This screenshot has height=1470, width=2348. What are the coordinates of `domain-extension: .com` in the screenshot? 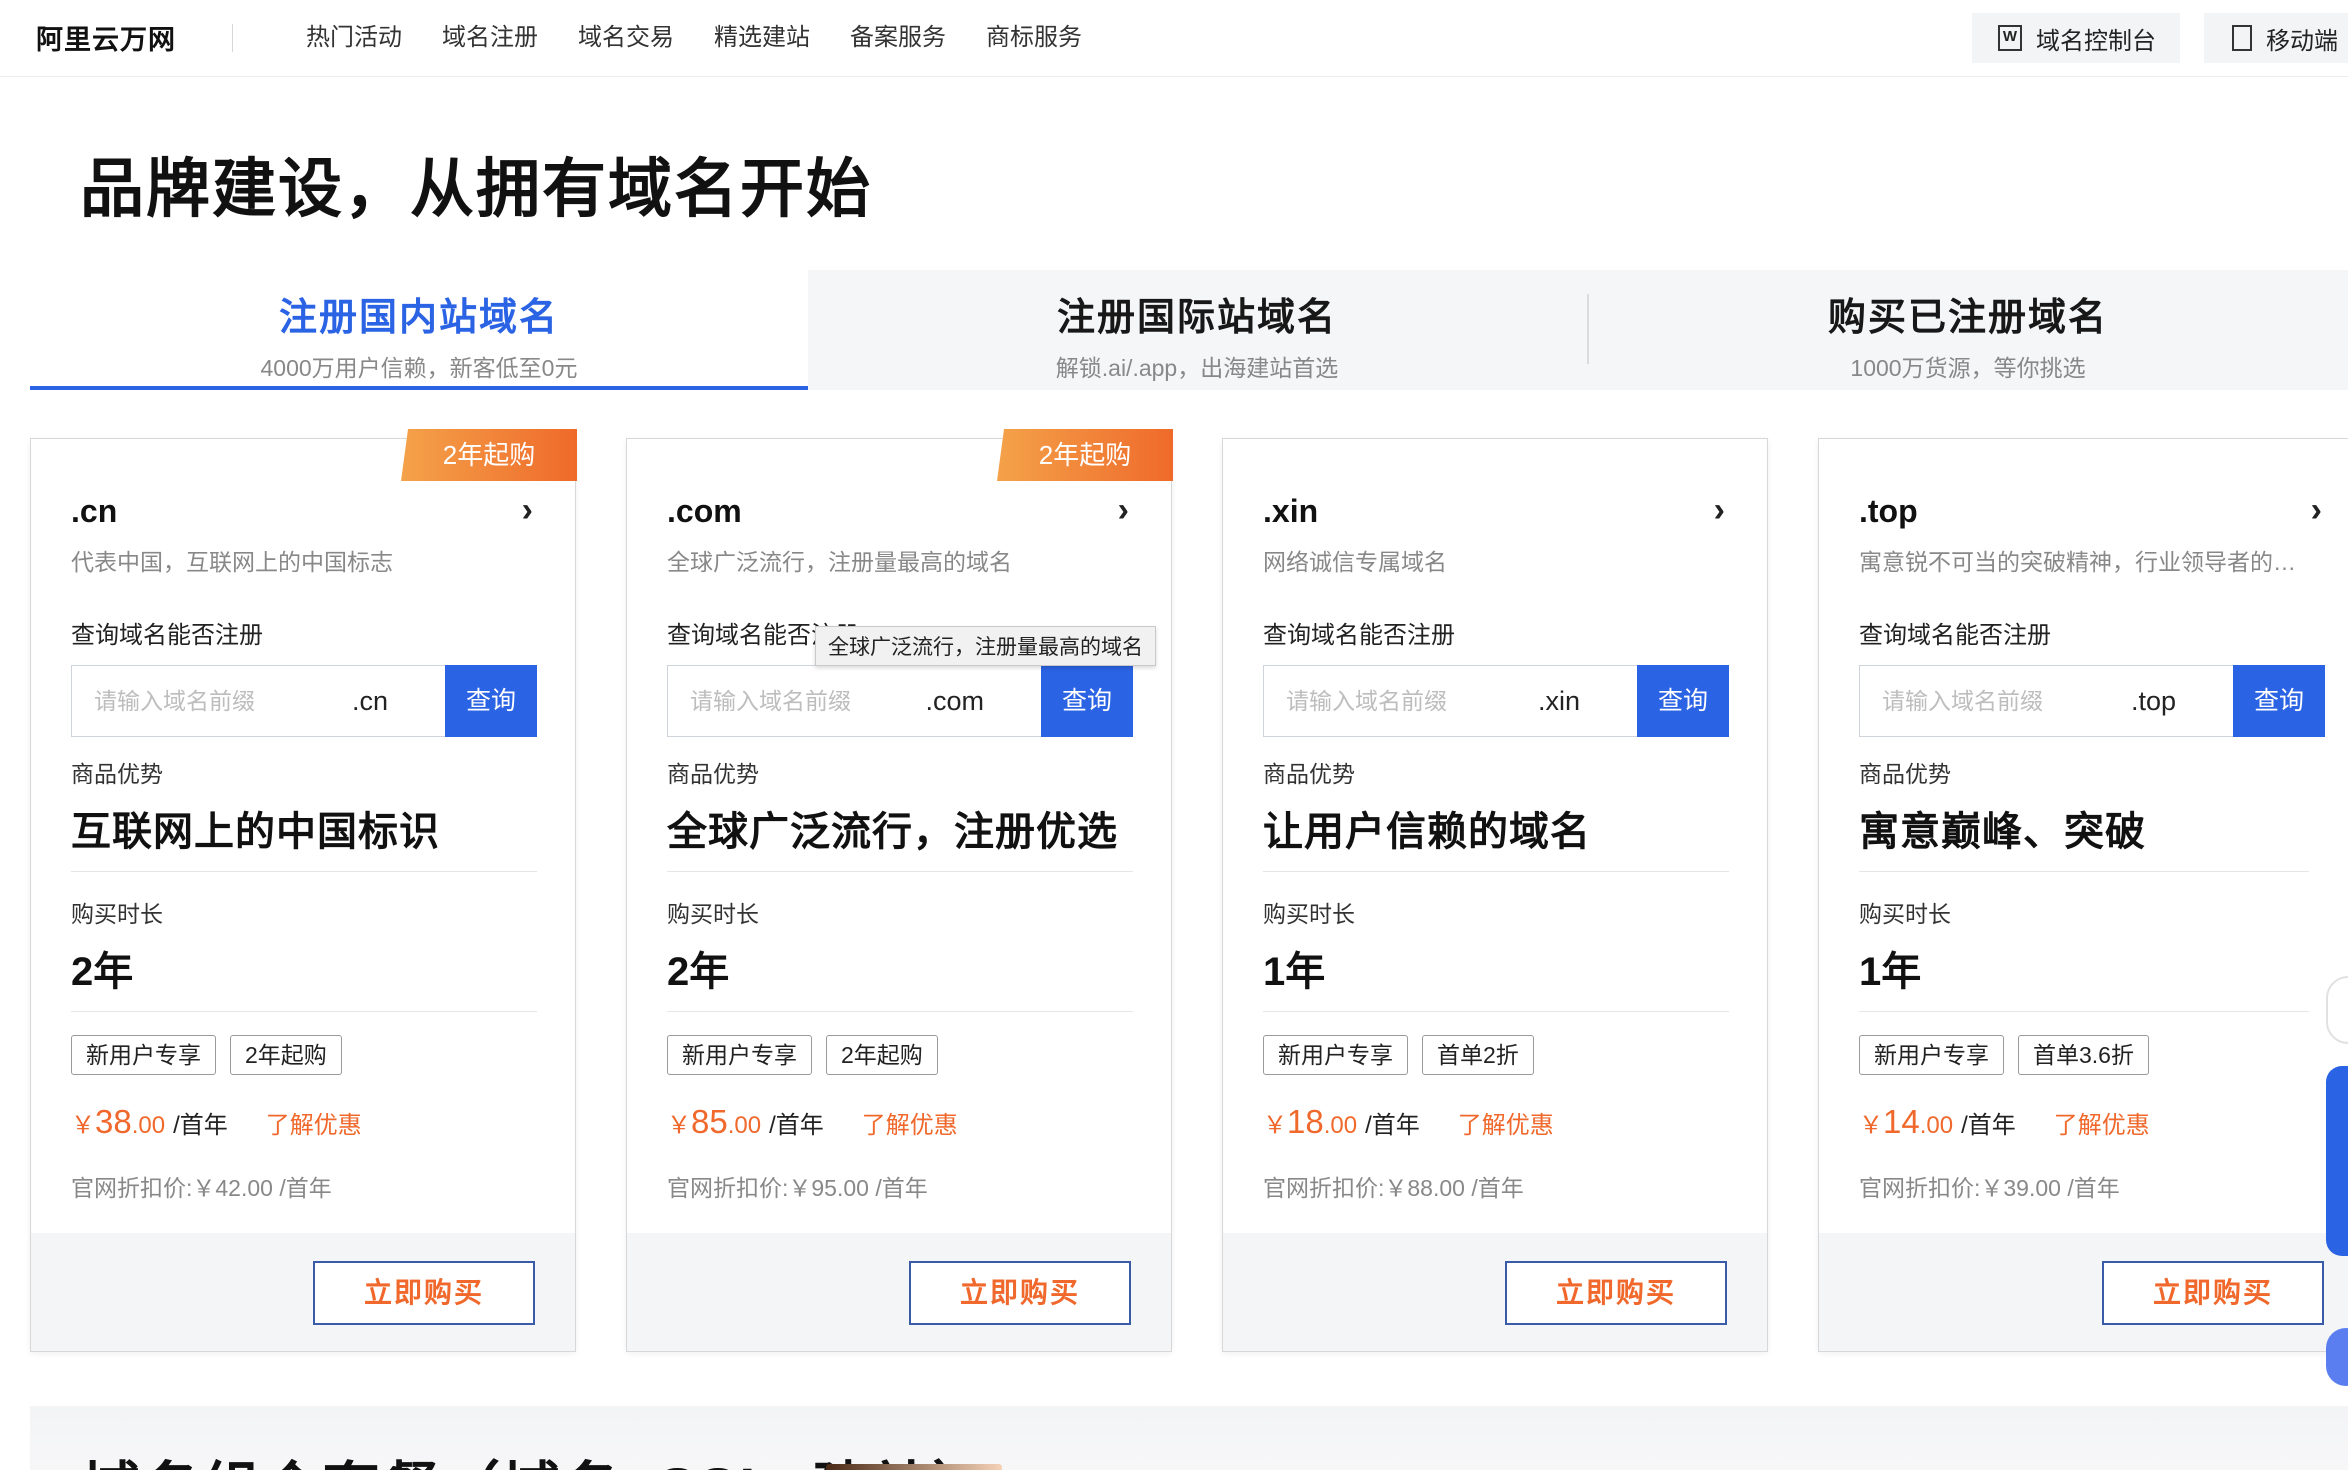 It's located at (704, 511).